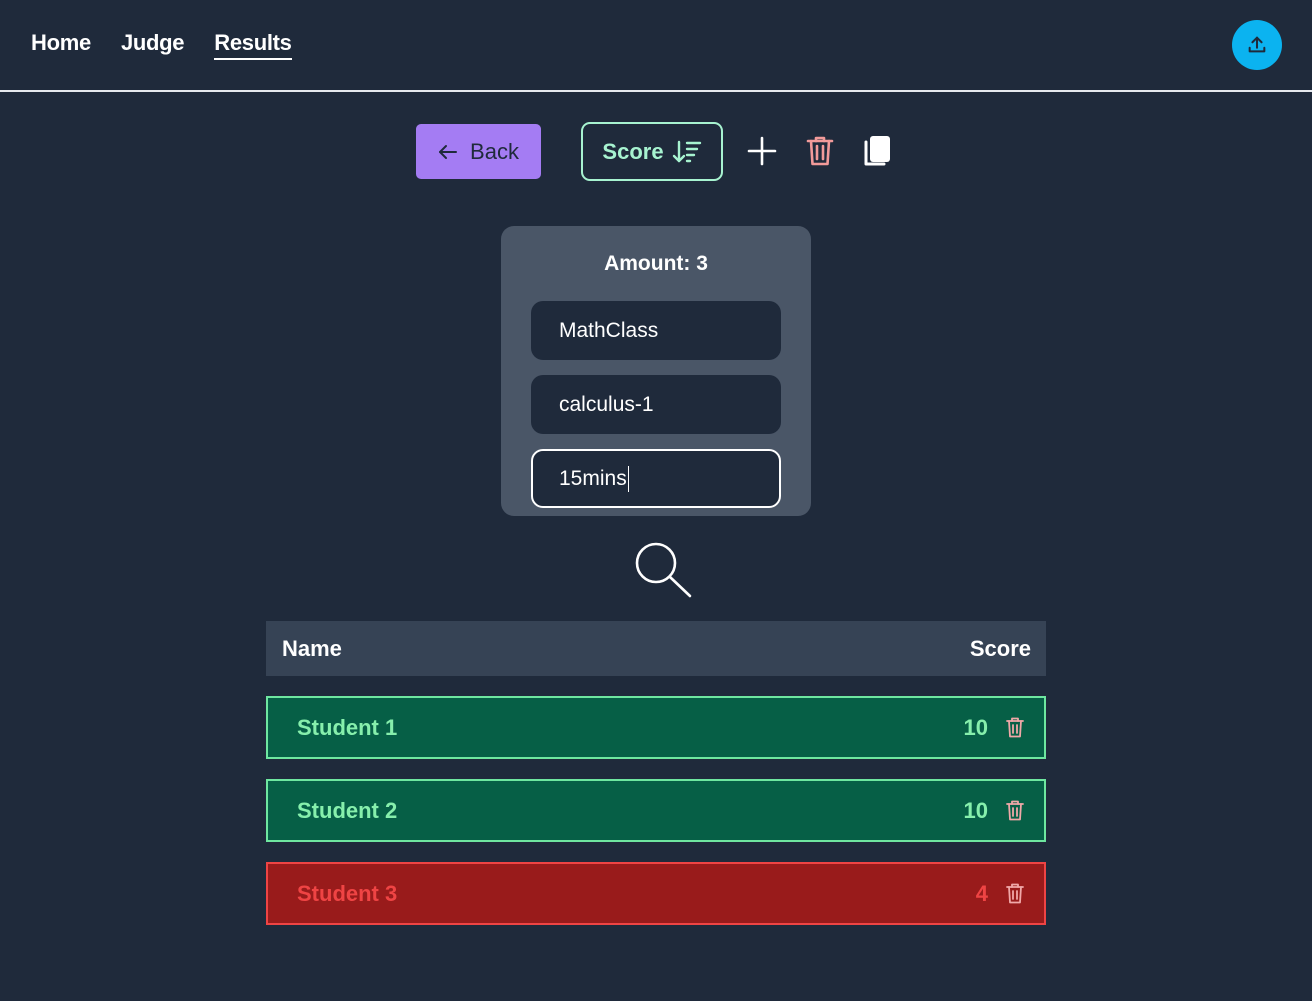  Describe the element at coordinates (593, 478) in the screenshot. I see `duration-value: 15mins` at that location.